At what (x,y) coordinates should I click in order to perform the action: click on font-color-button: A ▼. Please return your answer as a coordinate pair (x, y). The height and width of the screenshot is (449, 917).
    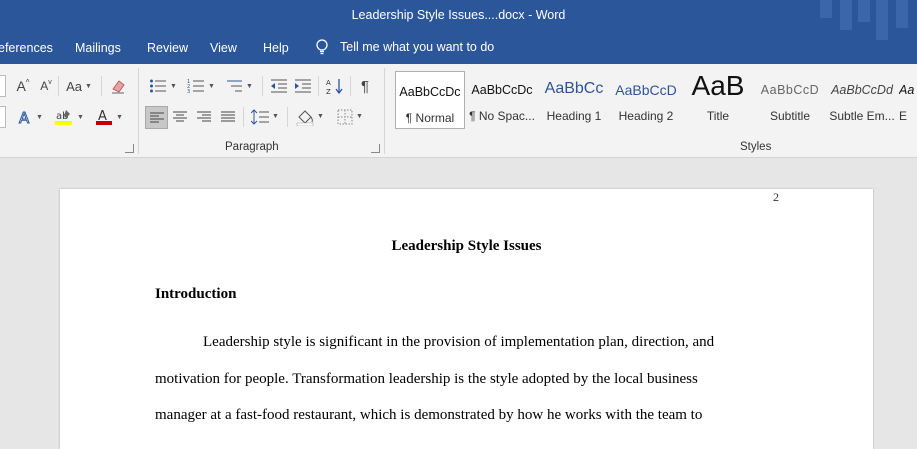
    Looking at the image, I should click on (109, 117).